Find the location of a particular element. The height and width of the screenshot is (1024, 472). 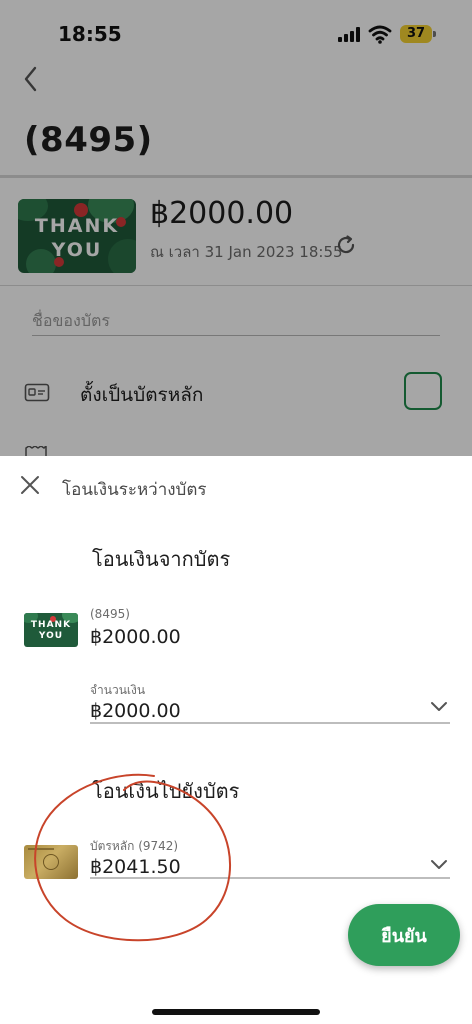

from-card-balance: ฿2000.00 is located at coordinates (135, 637).